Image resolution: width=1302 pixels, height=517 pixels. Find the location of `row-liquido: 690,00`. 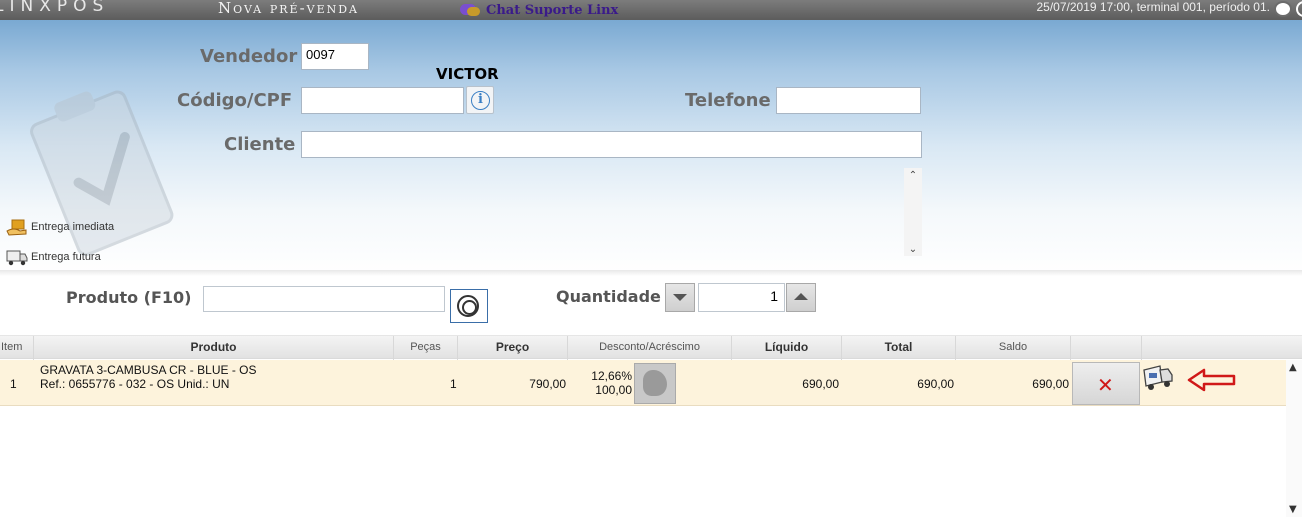

row-liquido: 690,00 is located at coordinates (820, 384).